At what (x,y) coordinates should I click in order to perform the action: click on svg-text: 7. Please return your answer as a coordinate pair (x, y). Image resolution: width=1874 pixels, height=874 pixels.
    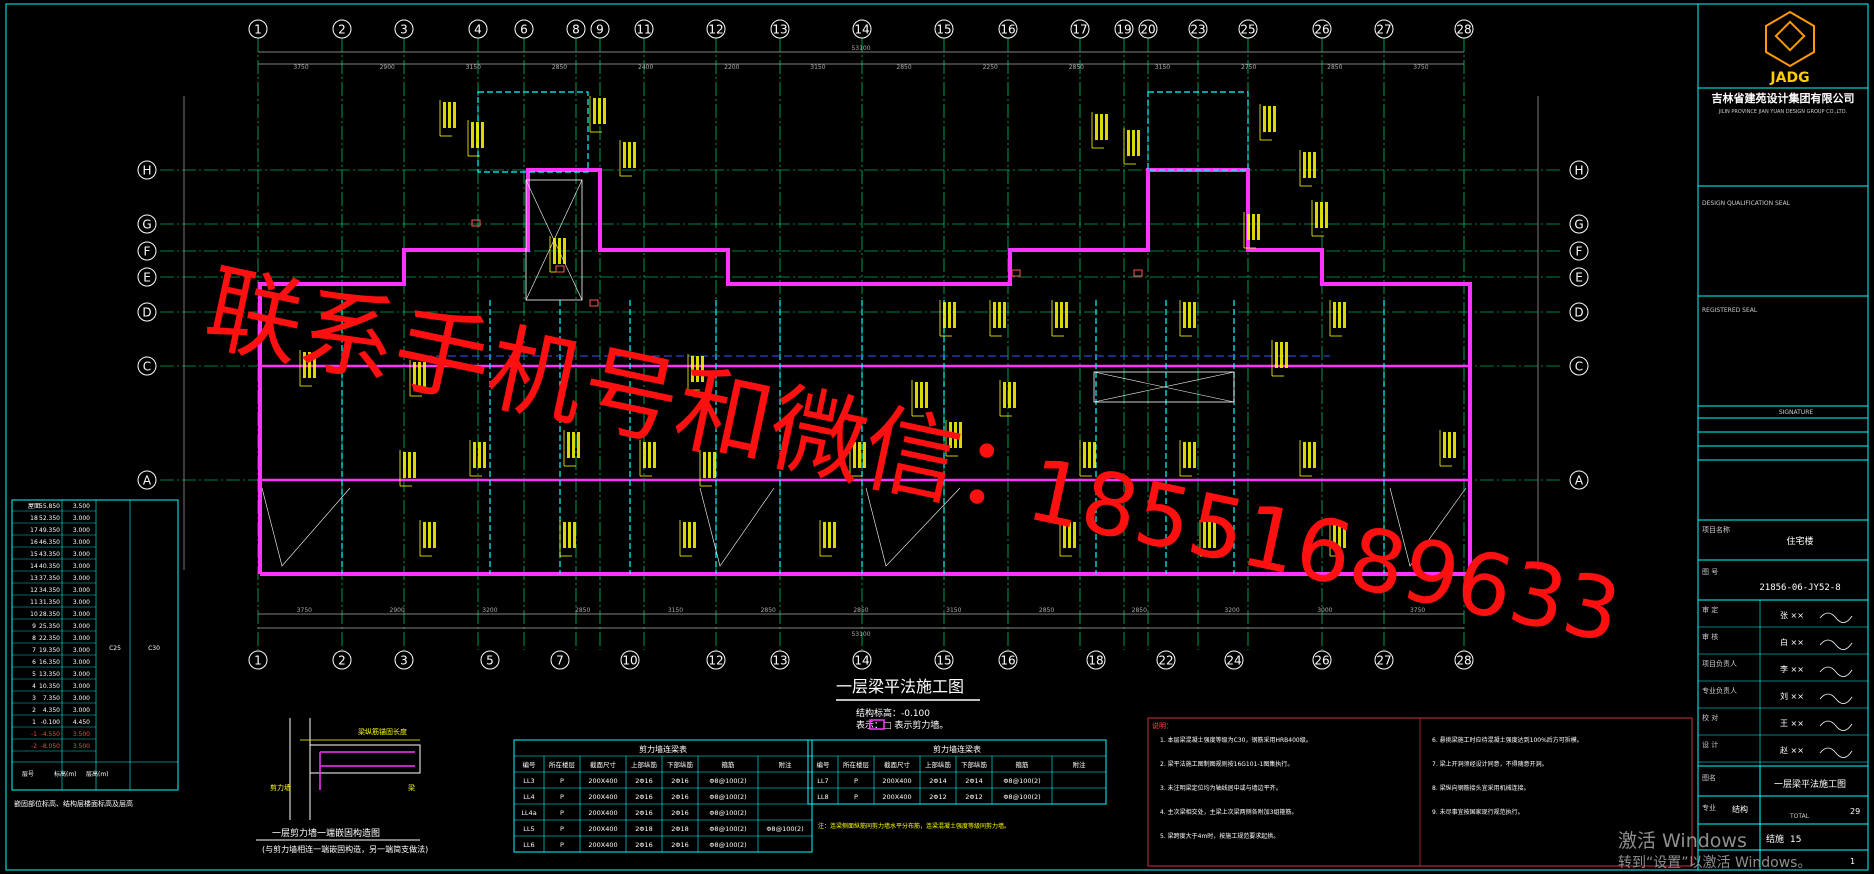
    Looking at the image, I should click on (560, 661).